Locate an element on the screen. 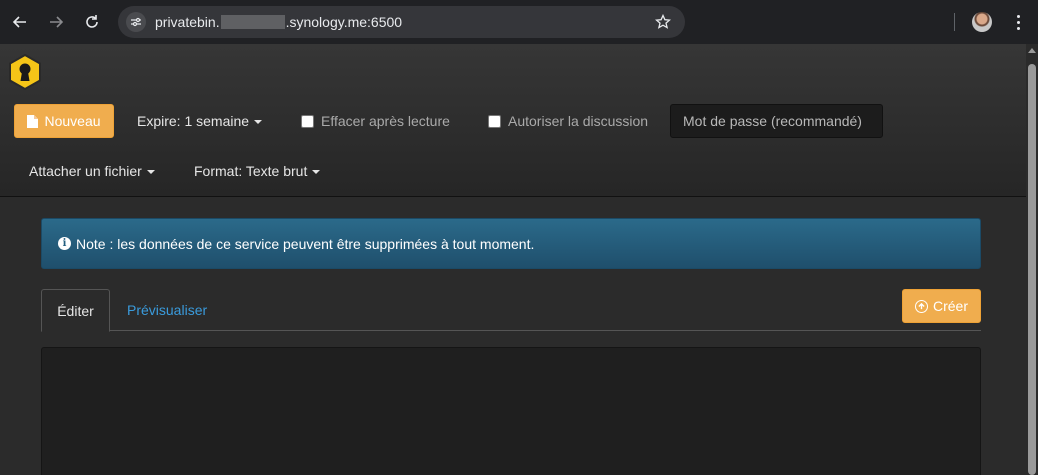 Image resolution: width=1038 pixels, height=475 pixels. burn-after-reading-option: Effacer après lecture is located at coordinates (375, 121).